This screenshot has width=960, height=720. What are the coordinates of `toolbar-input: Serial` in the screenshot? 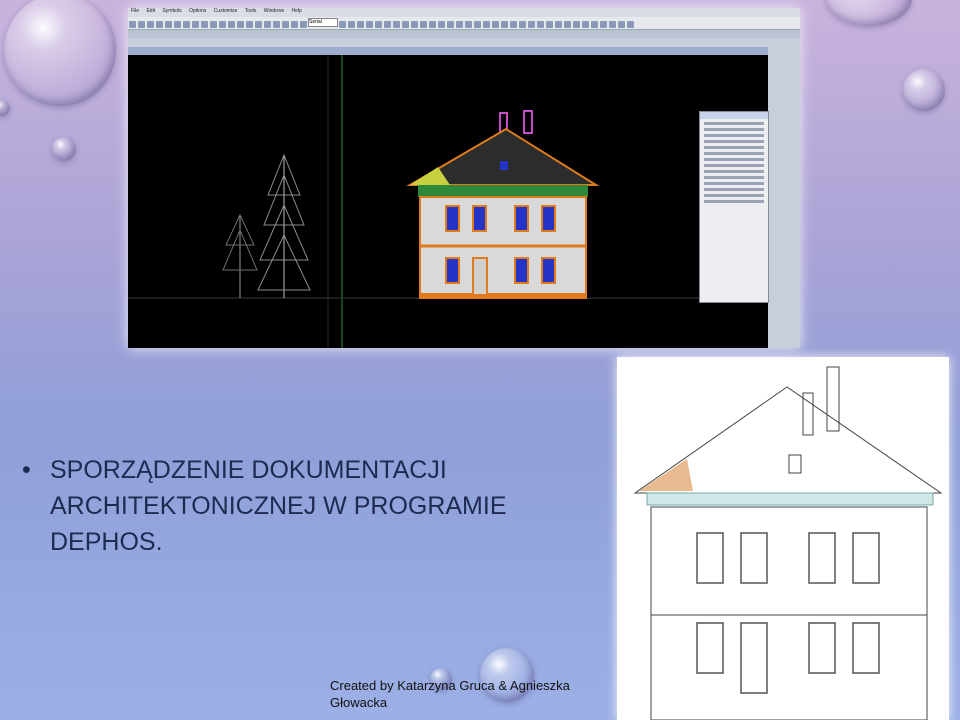 It's located at (323, 22).